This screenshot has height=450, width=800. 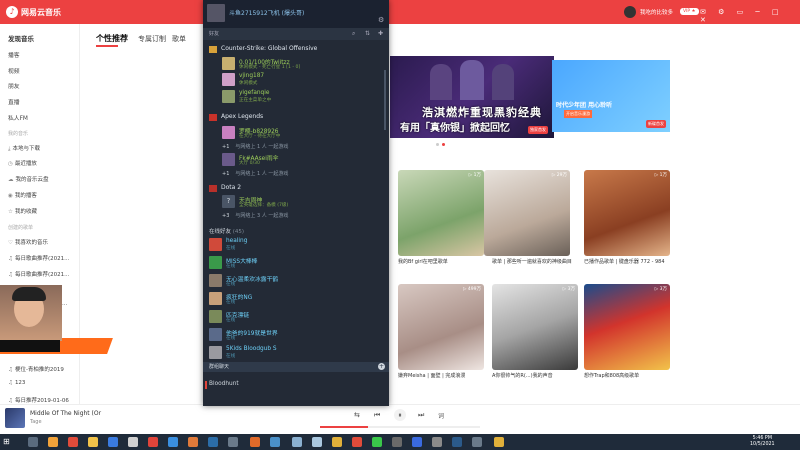 I want to click on friend-name: yigefanqie, so click(x=254, y=93).